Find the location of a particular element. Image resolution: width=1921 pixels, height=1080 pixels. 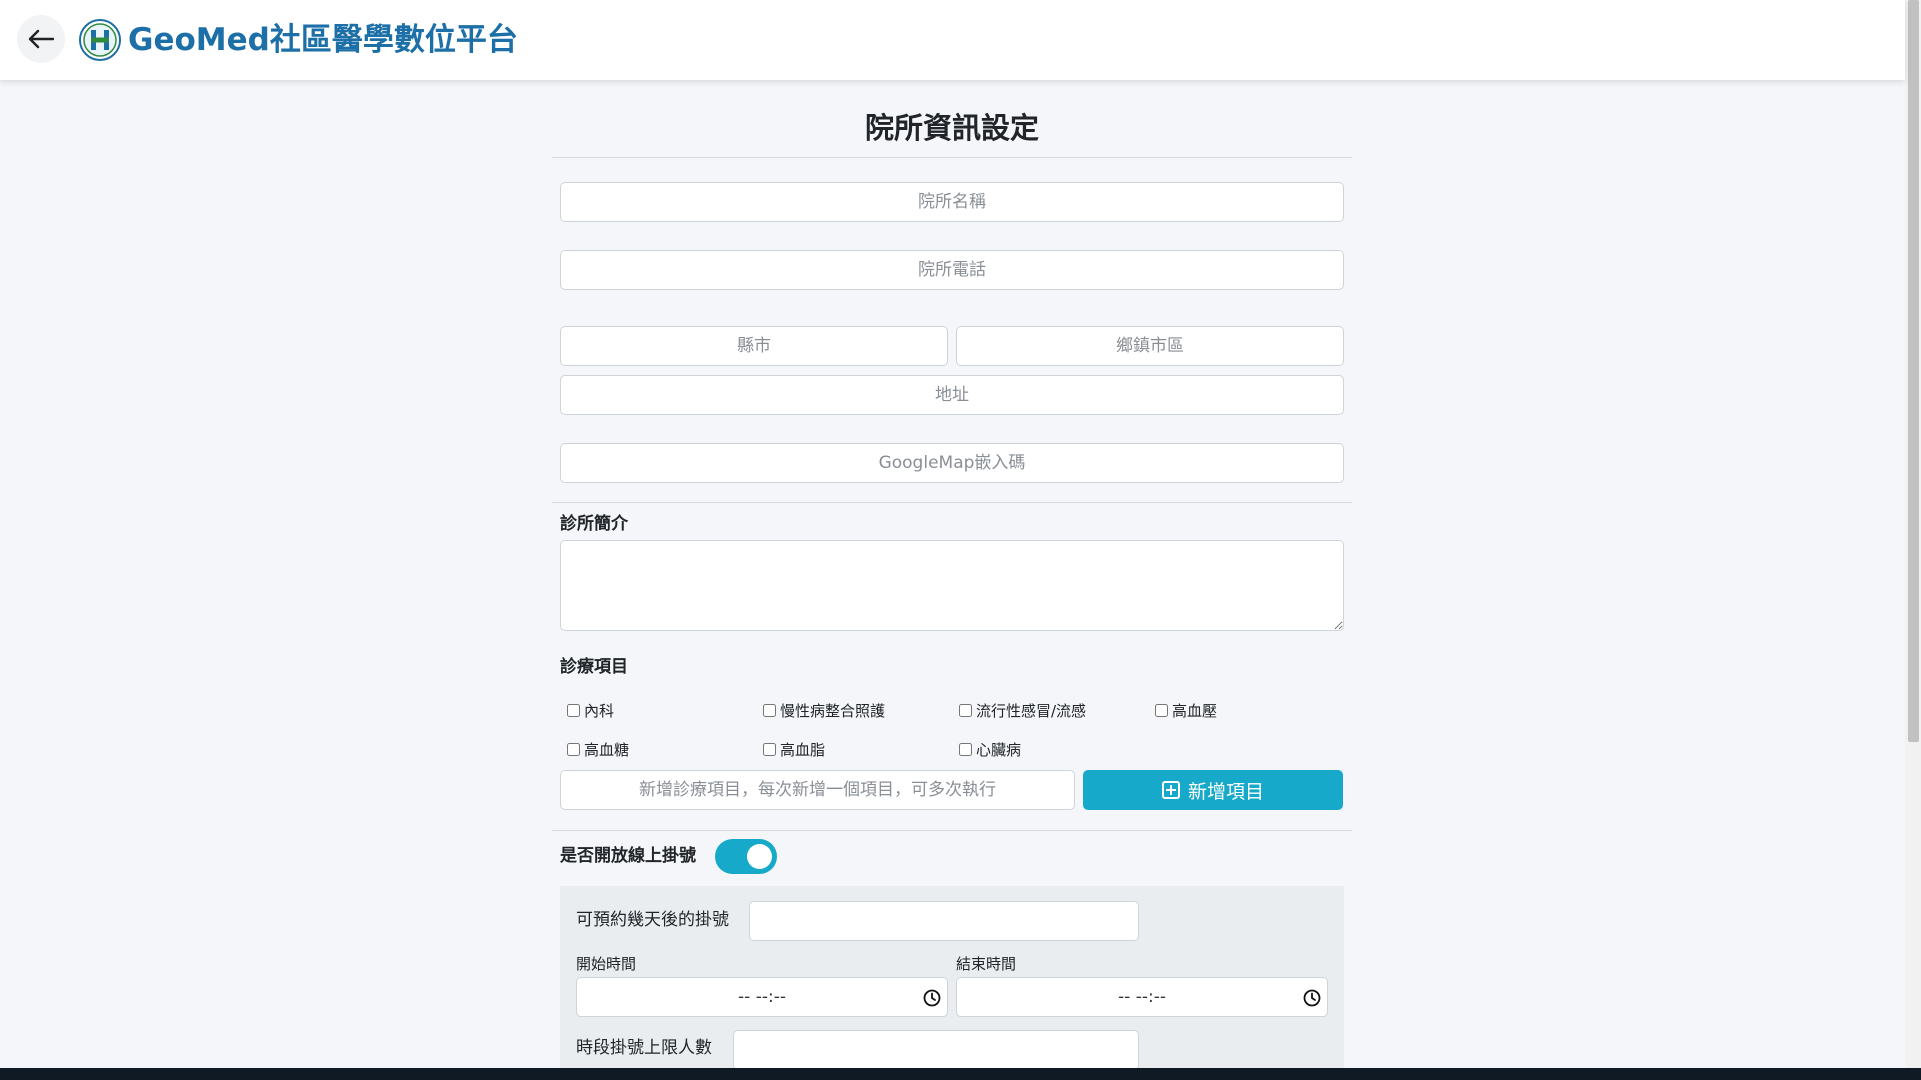

new-service-input is located at coordinates (817, 790).